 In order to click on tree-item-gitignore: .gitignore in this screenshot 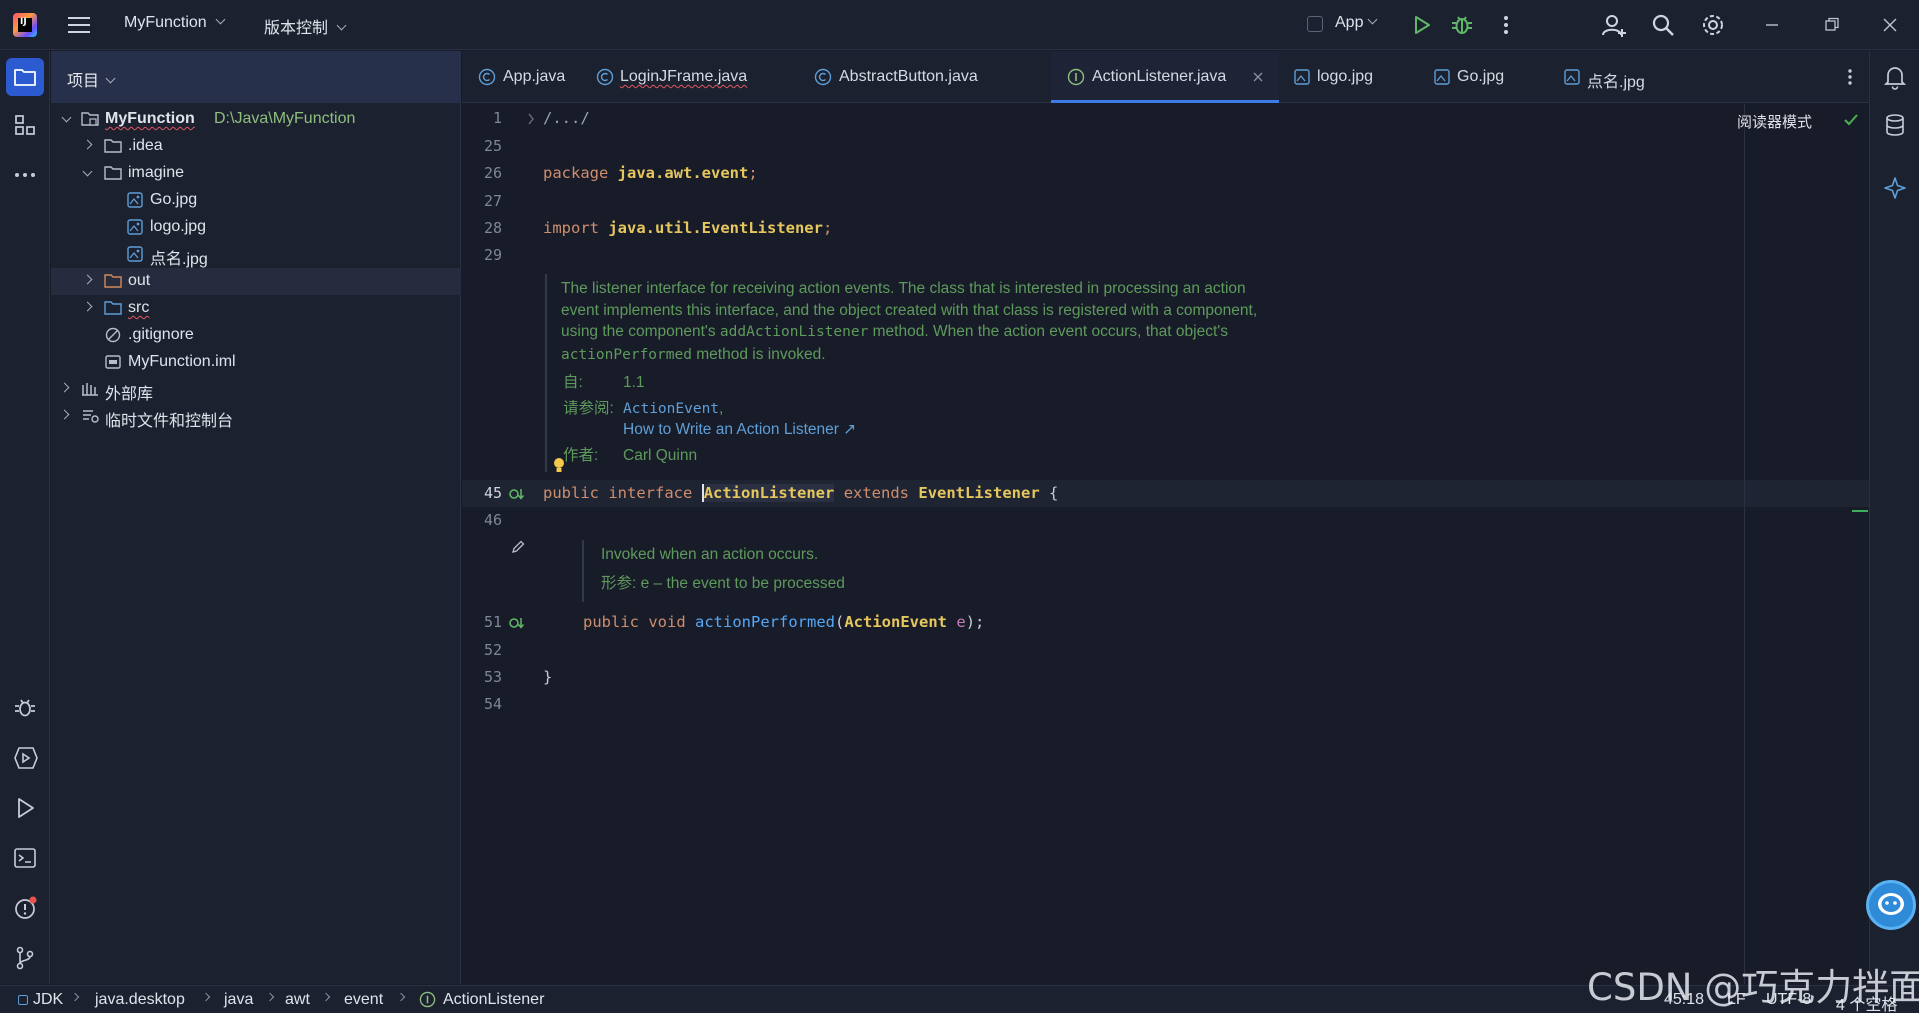, I will do `click(256, 335)`.